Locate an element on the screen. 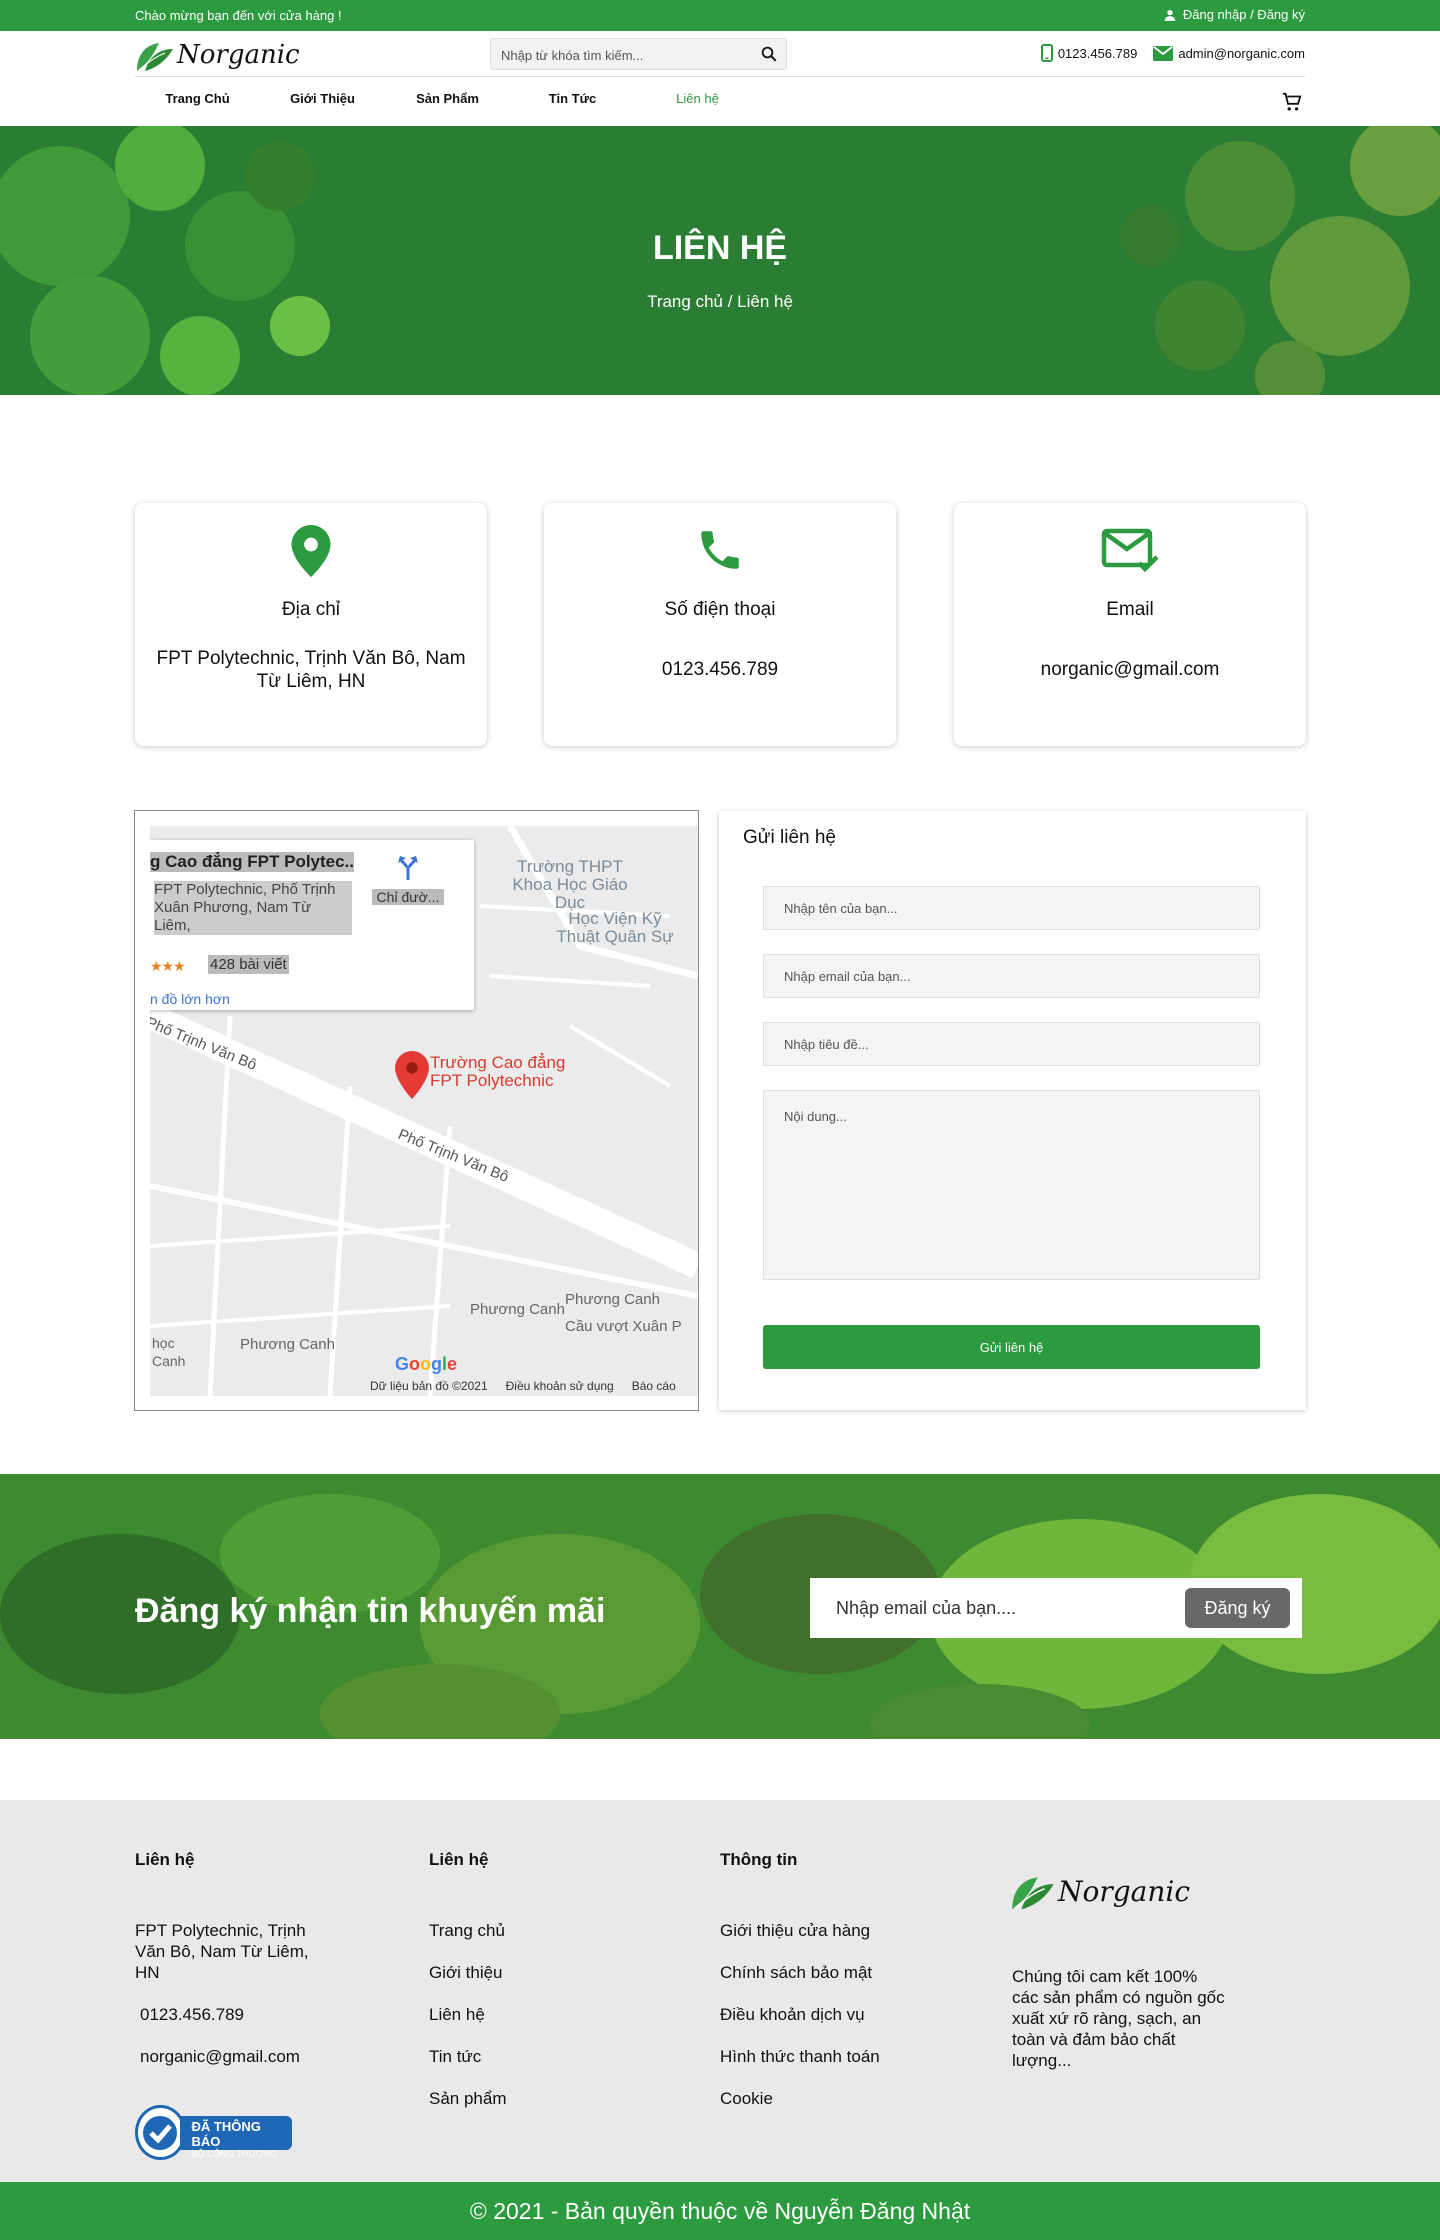 The height and width of the screenshot is (2240, 1440). submit-contact-button: Gửi liên hệ is located at coordinates (1011, 1347).